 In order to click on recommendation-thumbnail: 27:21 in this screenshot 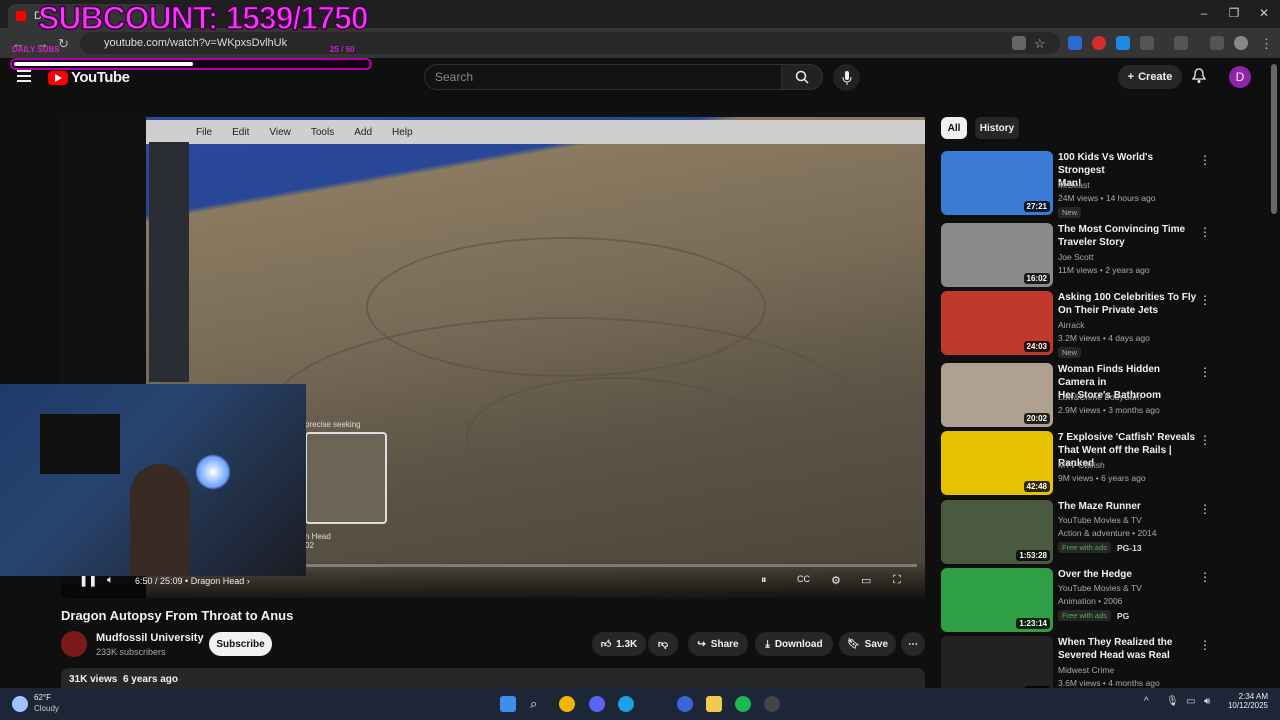, I will do `click(997, 183)`.